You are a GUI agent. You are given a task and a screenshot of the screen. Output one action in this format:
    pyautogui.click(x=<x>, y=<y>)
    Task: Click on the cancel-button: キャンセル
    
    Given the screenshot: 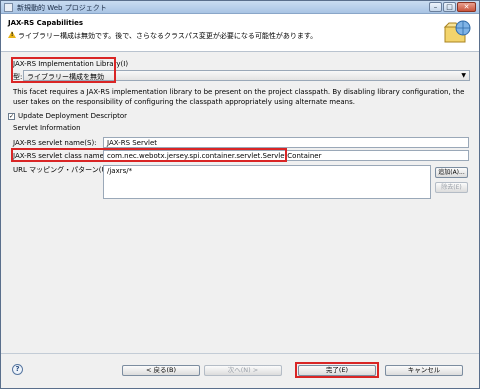 What is the action you would take?
    pyautogui.click(x=424, y=370)
    